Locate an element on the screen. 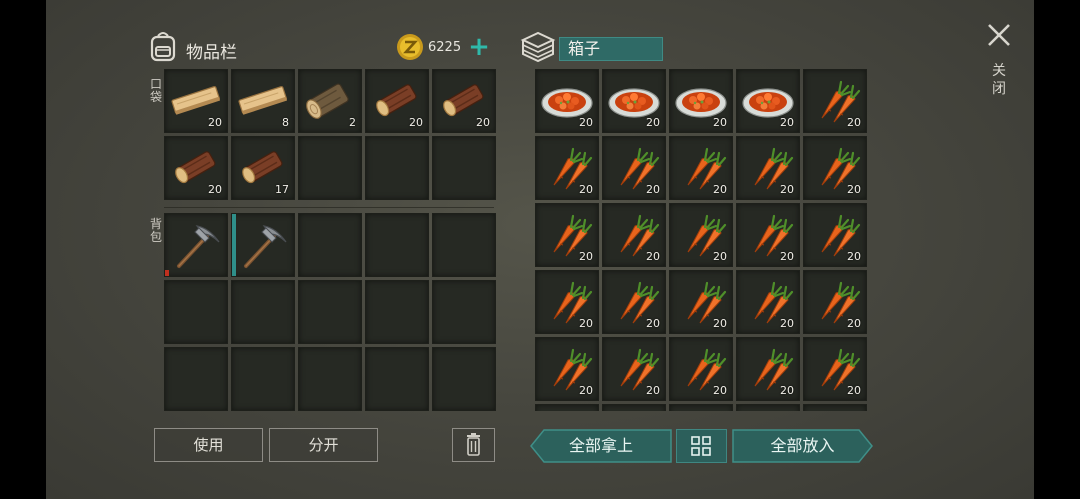 The height and width of the screenshot is (499, 1080). sort-button is located at coordinates (701, 446).